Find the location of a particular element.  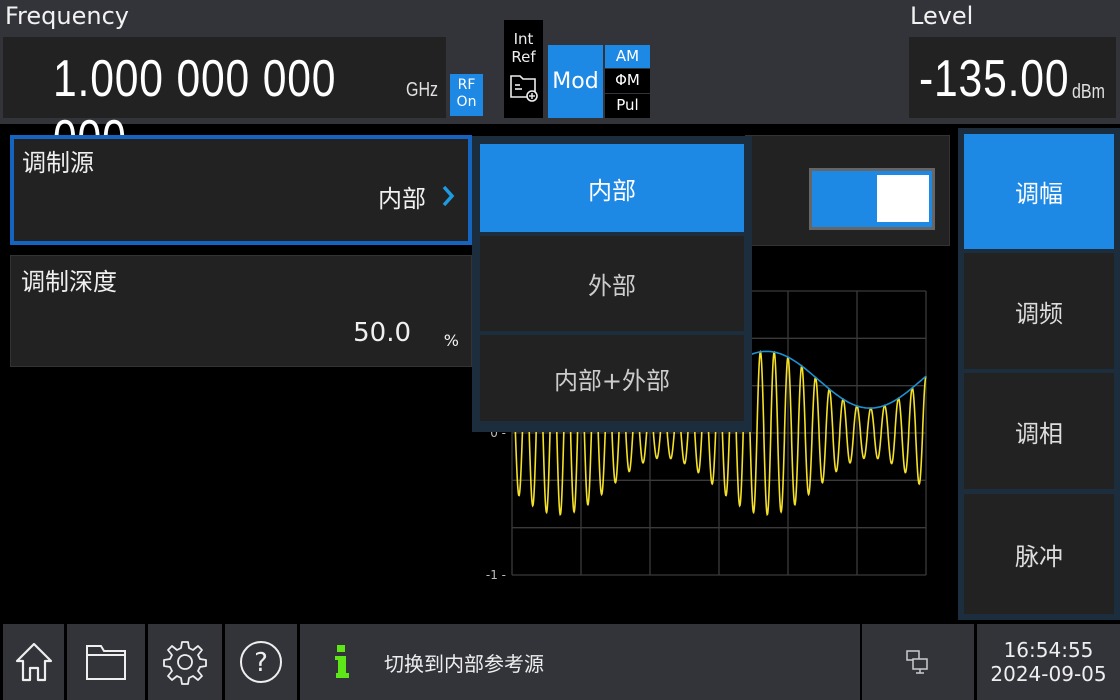

level-unit: dBm is located at coordinates (1088, 92).